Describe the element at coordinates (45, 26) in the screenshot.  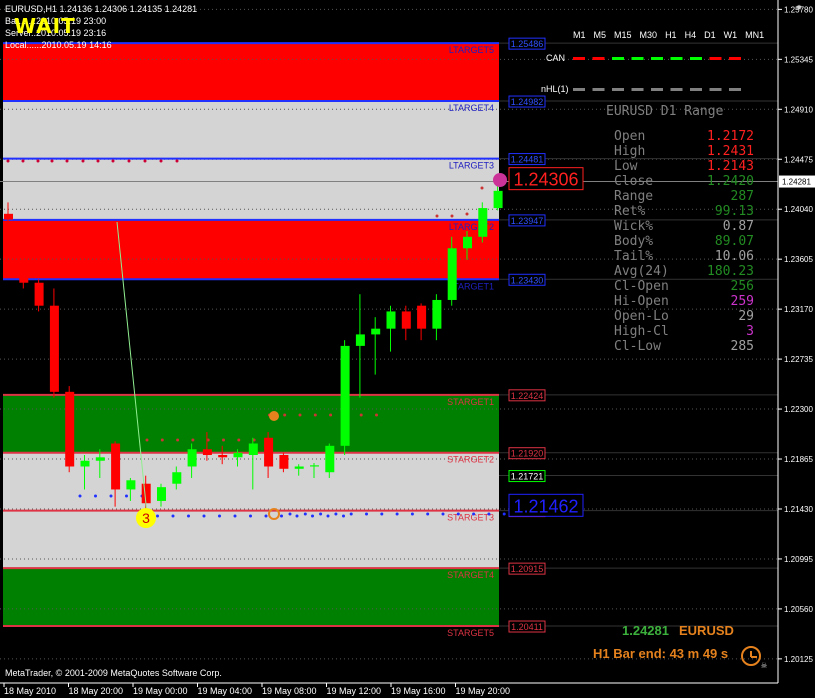
I see `signal-status: WAIT` at that location.